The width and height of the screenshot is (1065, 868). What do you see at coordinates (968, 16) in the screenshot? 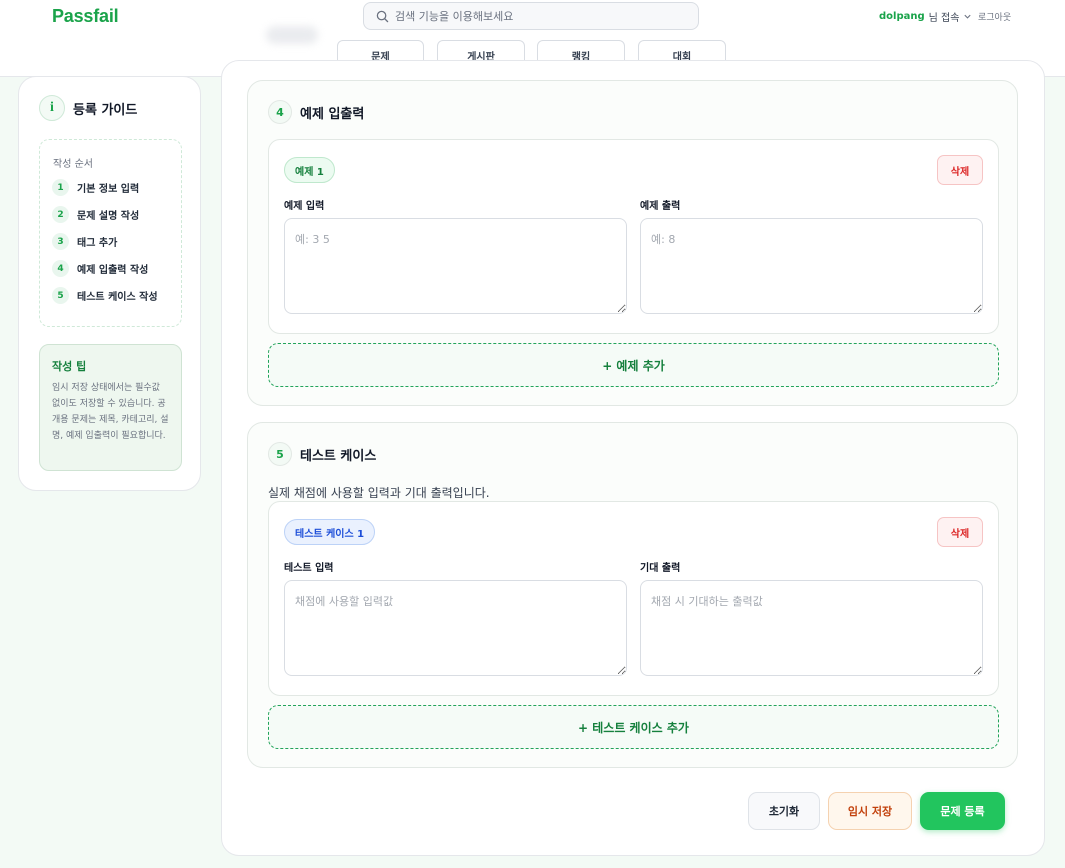
I see `chevron-down-icon` at bounding box center [968, 16].